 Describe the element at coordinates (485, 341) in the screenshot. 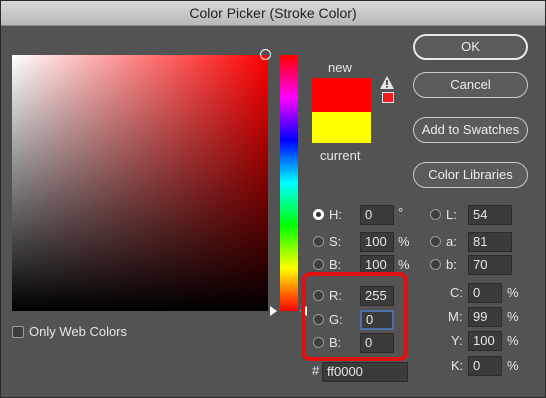

I see `yellow-field: 100` at that location.